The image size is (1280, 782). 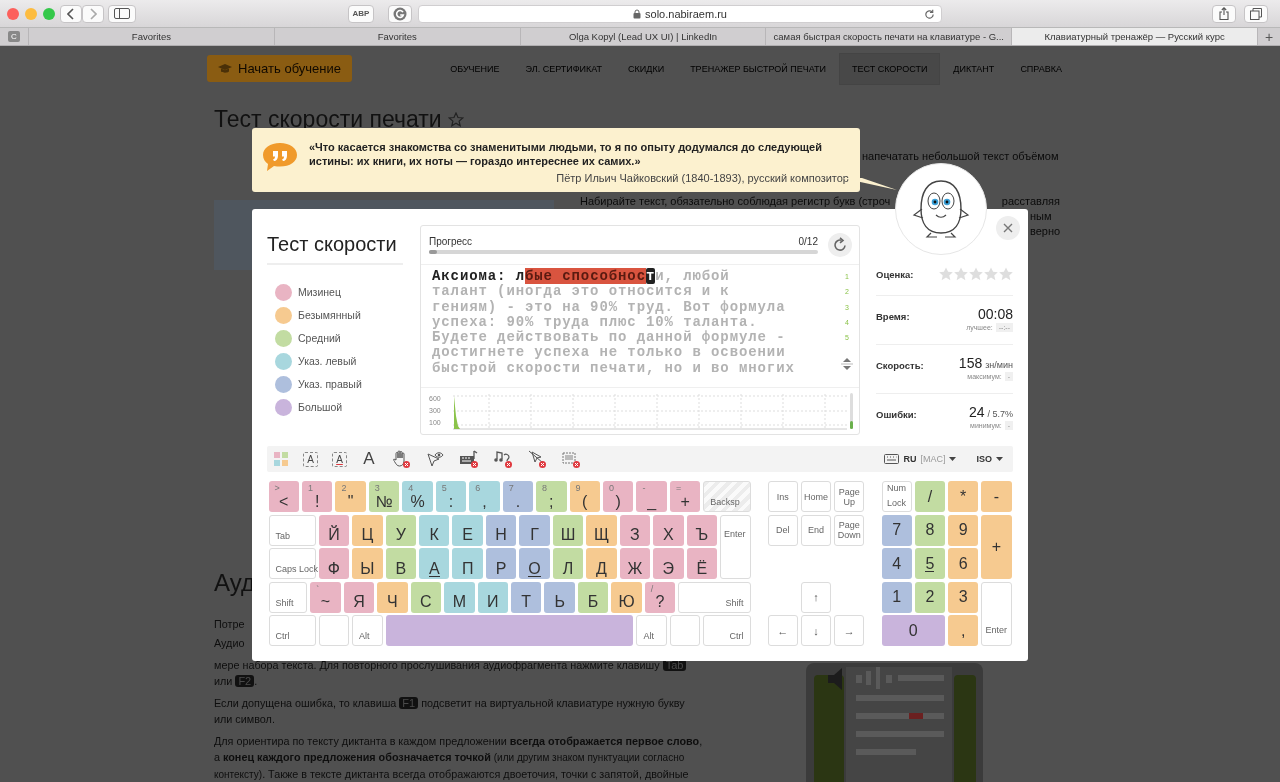 What do you see at coordinates (401, 459) in the screenshot?
I see `hand-icon` at bounding box center [401, 459].